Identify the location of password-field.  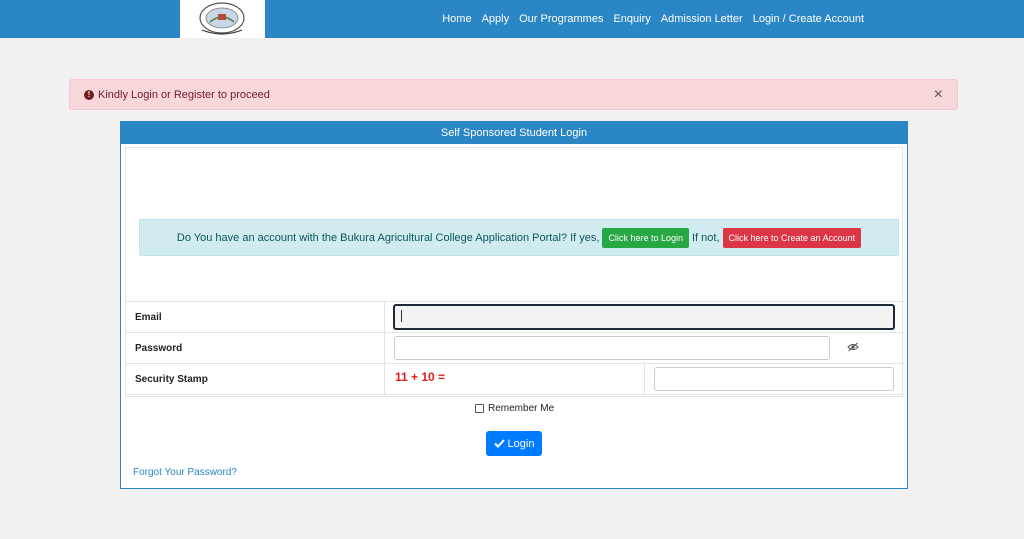
(612, 348).